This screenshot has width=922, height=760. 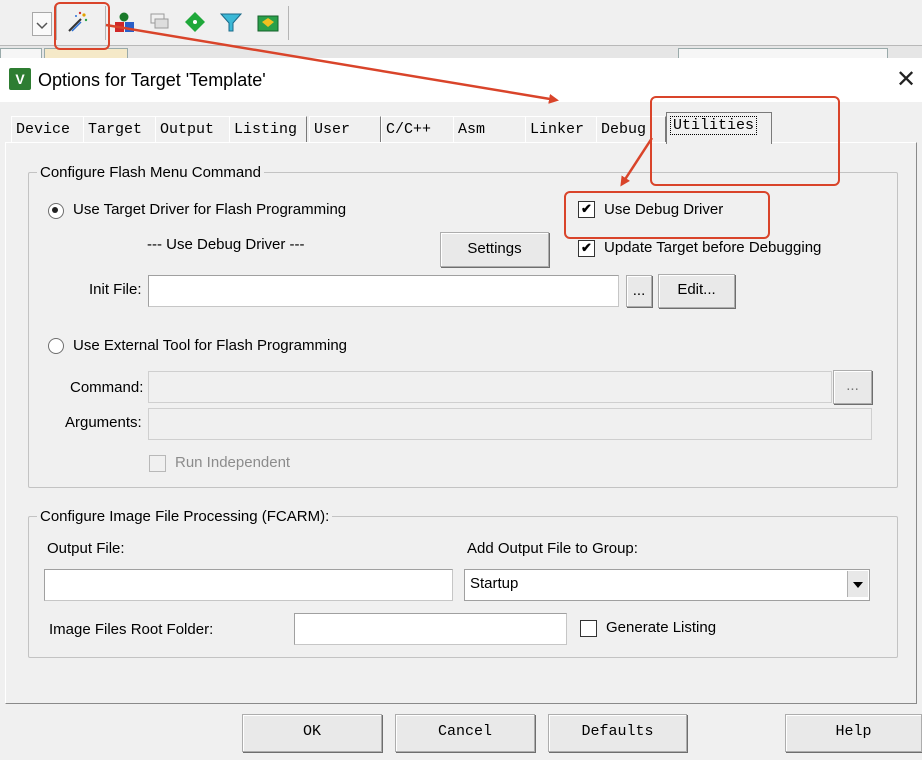 What do you see at coordinates (637, 162) in the screenshot?
I see `arrow-to-debug-driver` at bounding box center [637, 162].